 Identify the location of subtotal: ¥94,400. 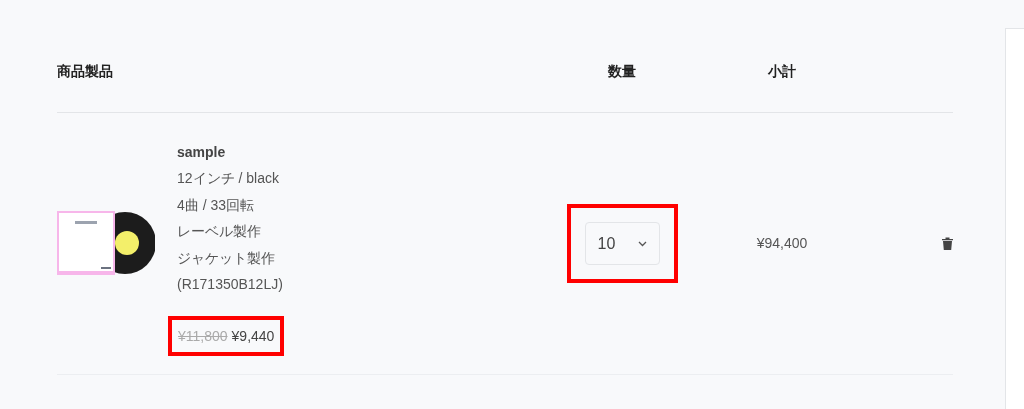
(782, 243).